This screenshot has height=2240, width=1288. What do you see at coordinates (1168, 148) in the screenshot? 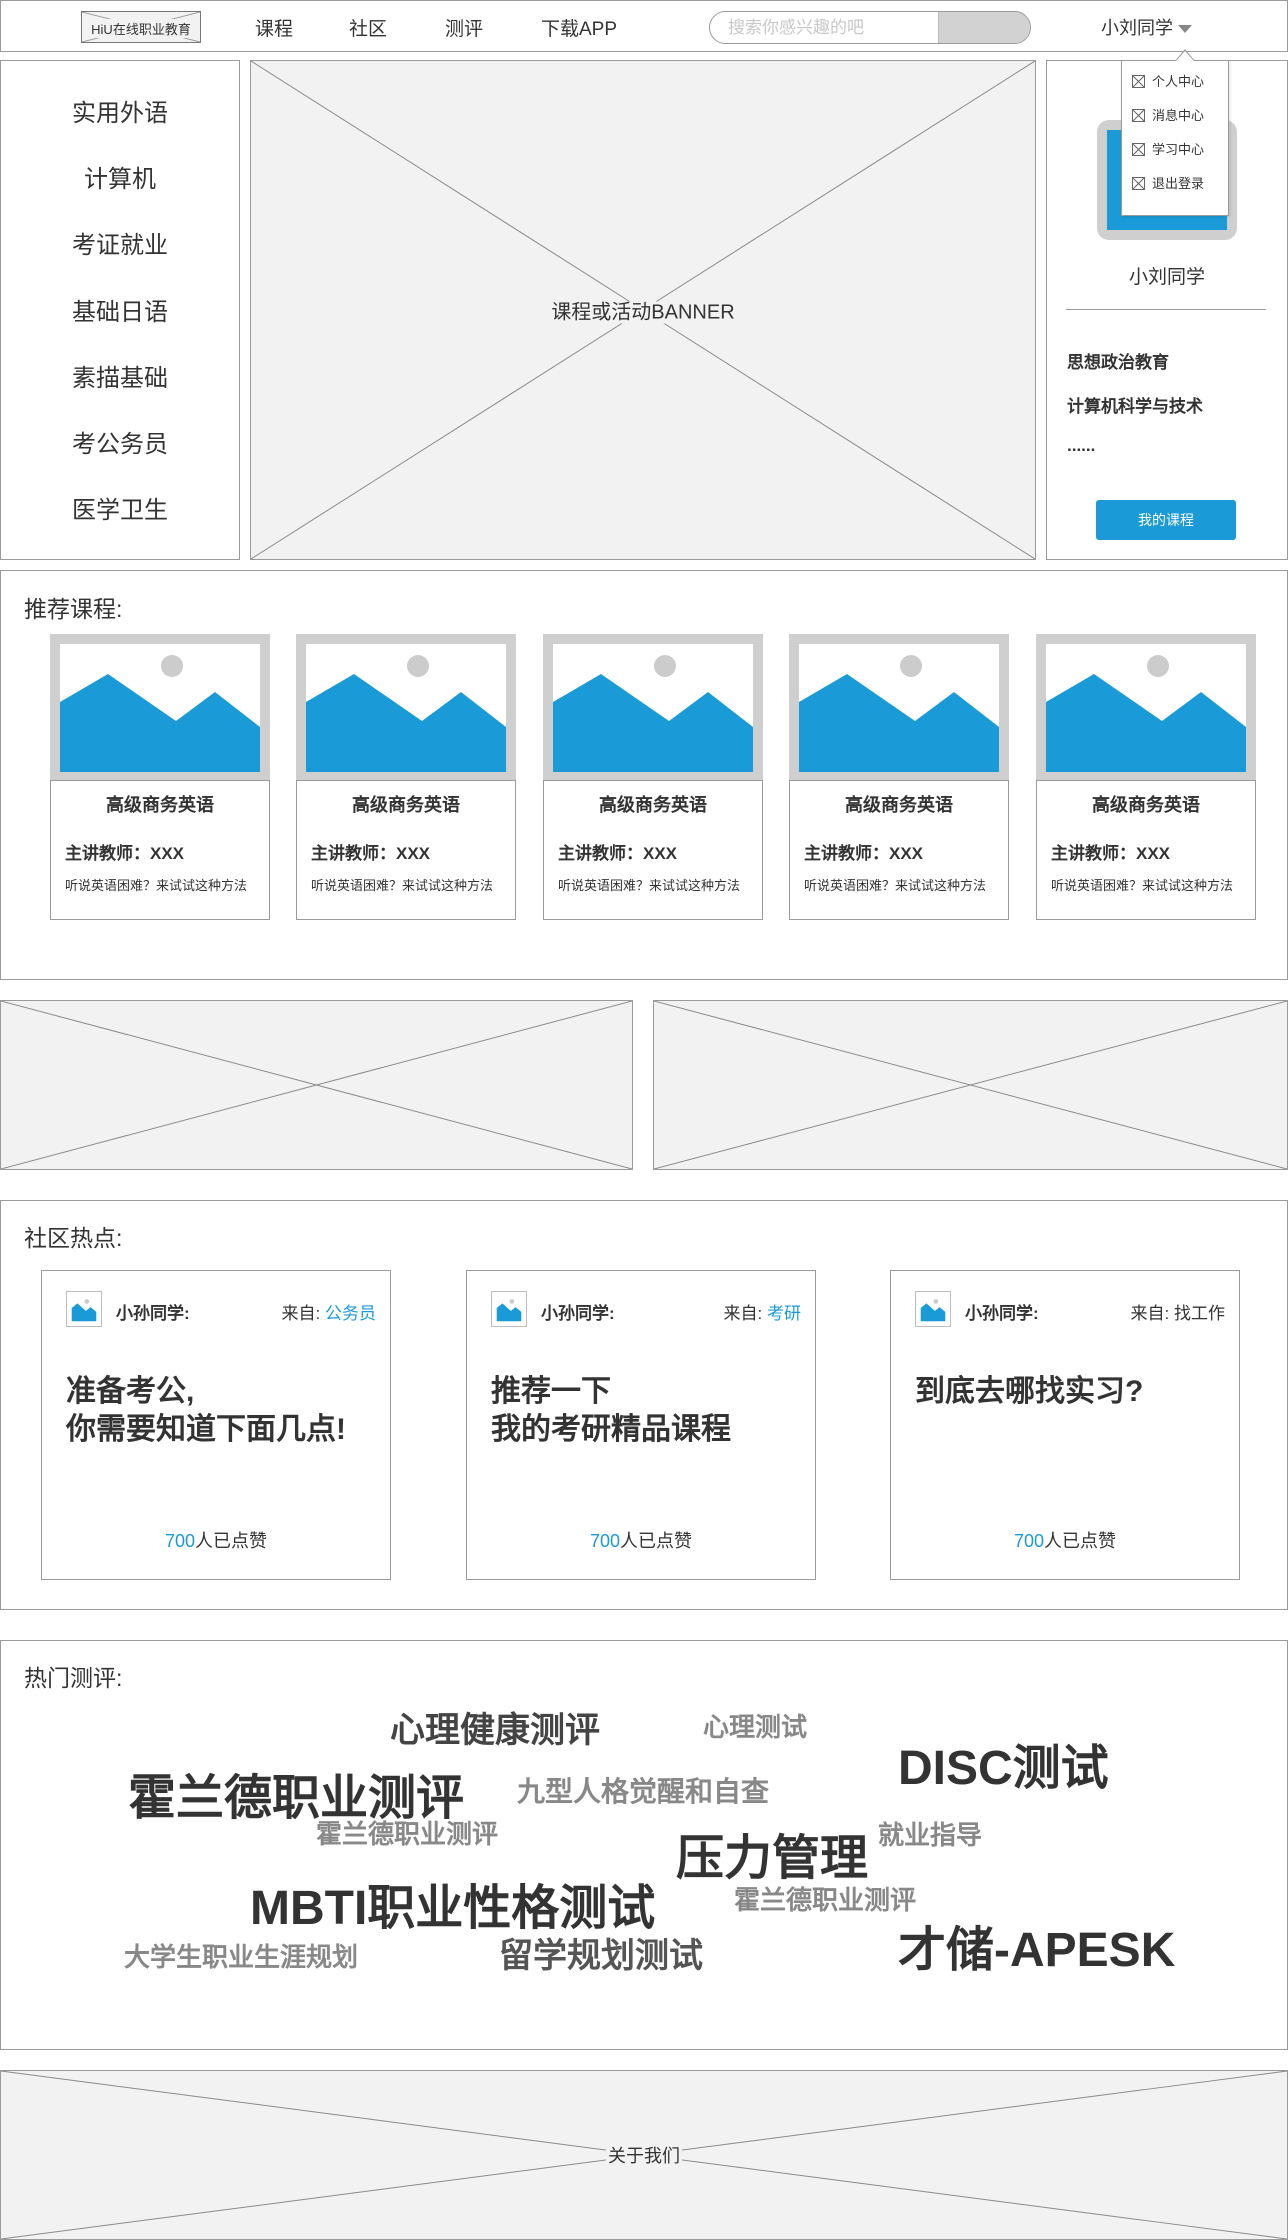
I see `dropdown-item-learning: 学习中心` at bounding box center [1168, 148].